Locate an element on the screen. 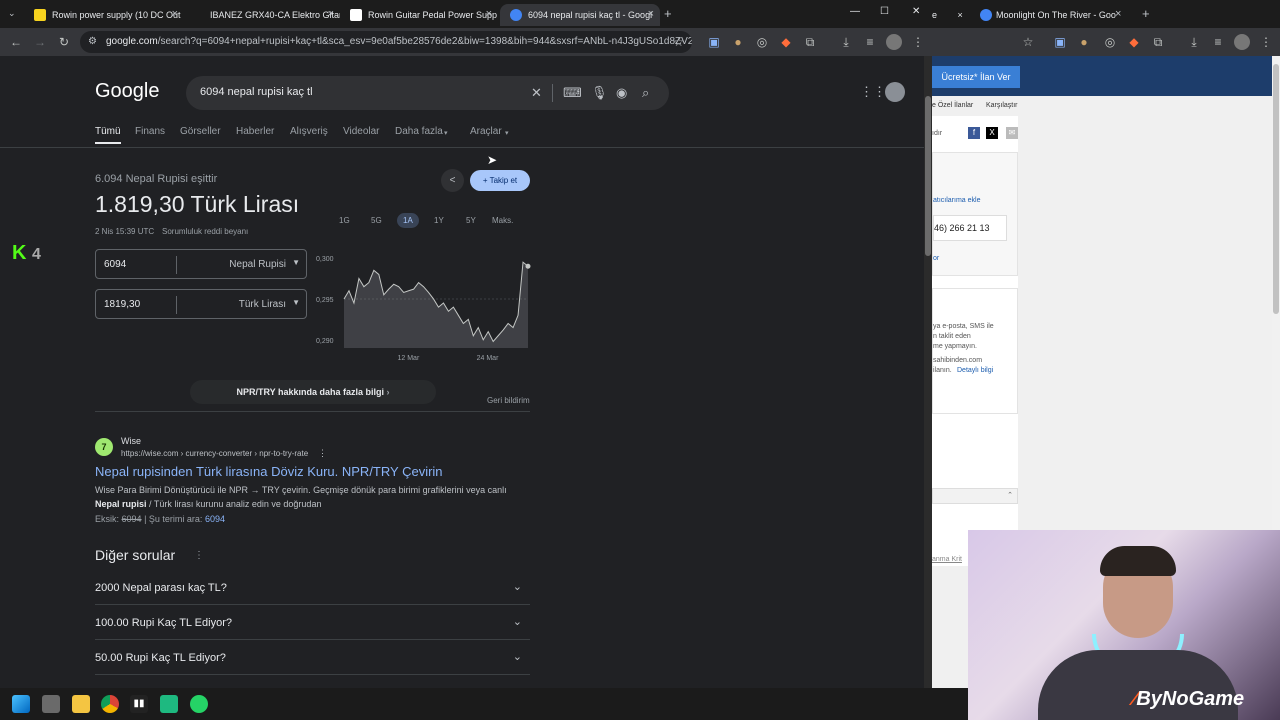 This screenshot has width=1280, height=720. faq-more-icon: ⋮ is located at coordinates (199, 555).